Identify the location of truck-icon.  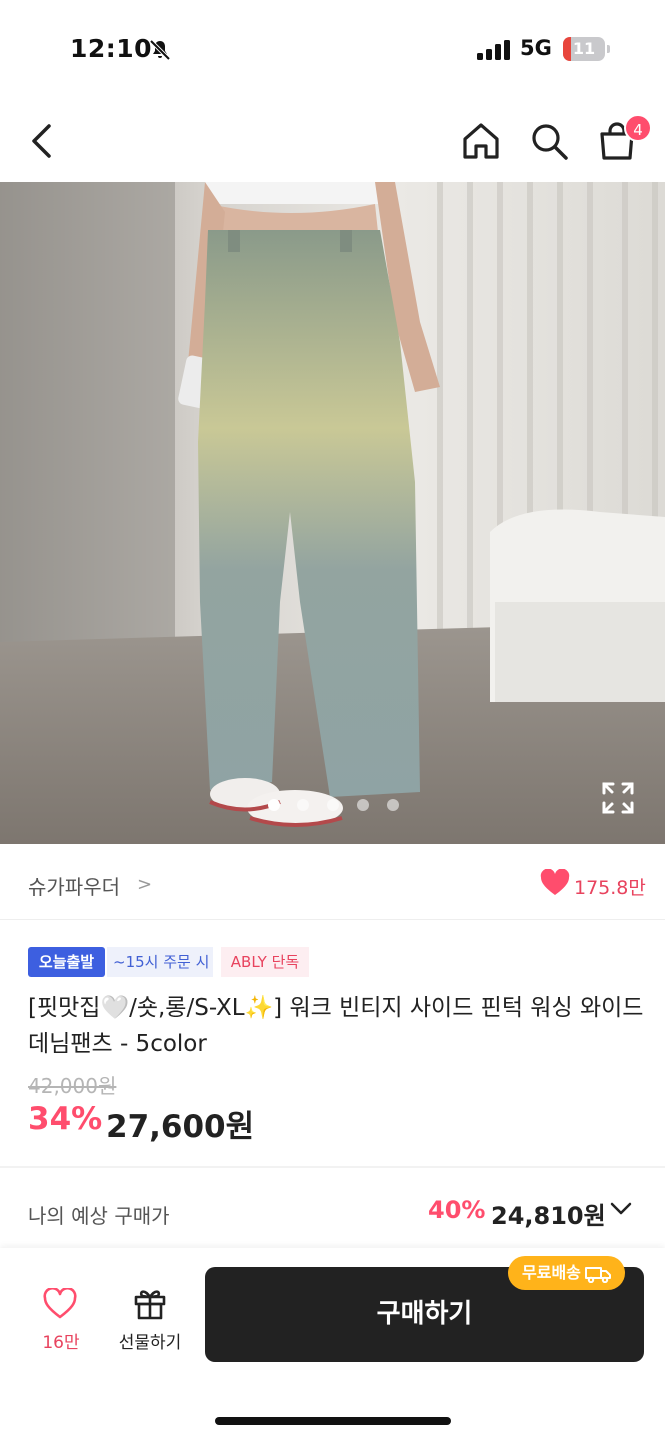
(597, 1274).